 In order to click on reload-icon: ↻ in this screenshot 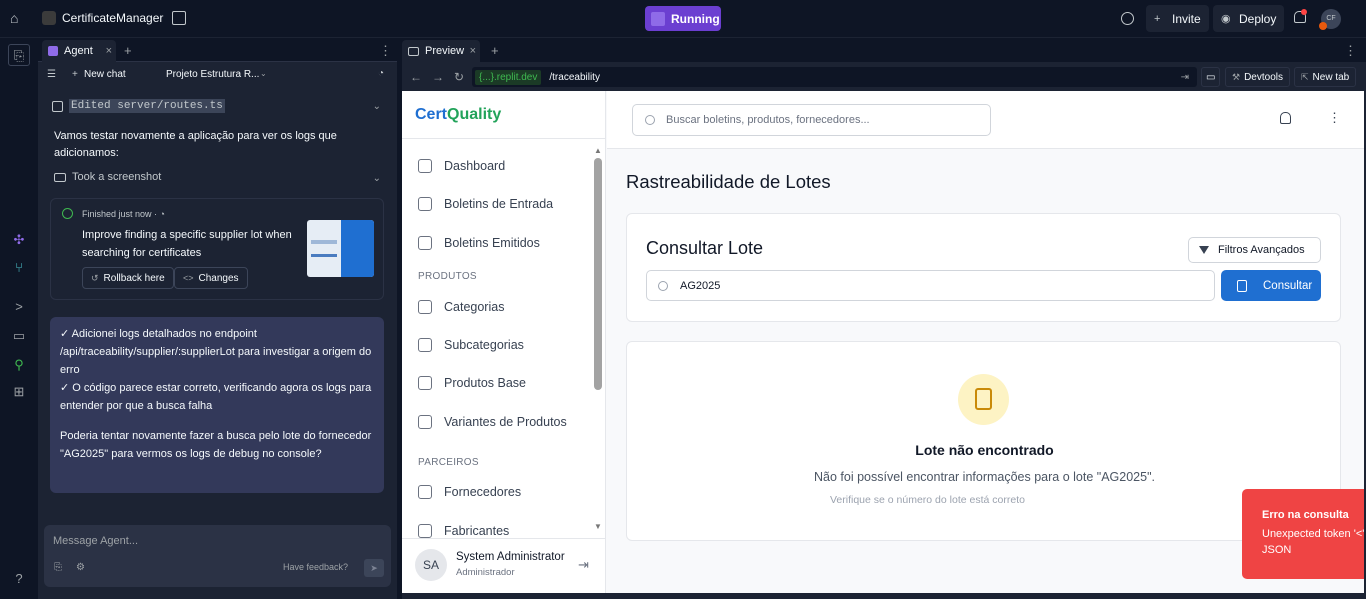, I will do `click(459, 77)`.